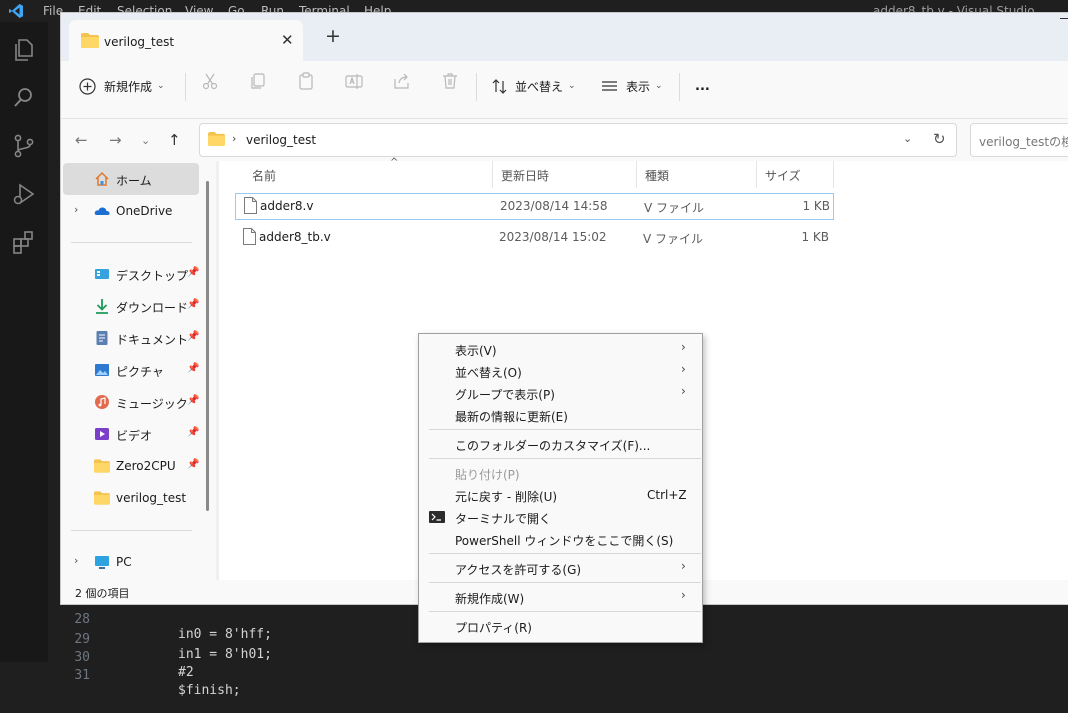  What do you see at coordinates (152, 276) in the screenshot?
I see `sidebar-item-label: デスクトップ` at bounding box center [152, 276].